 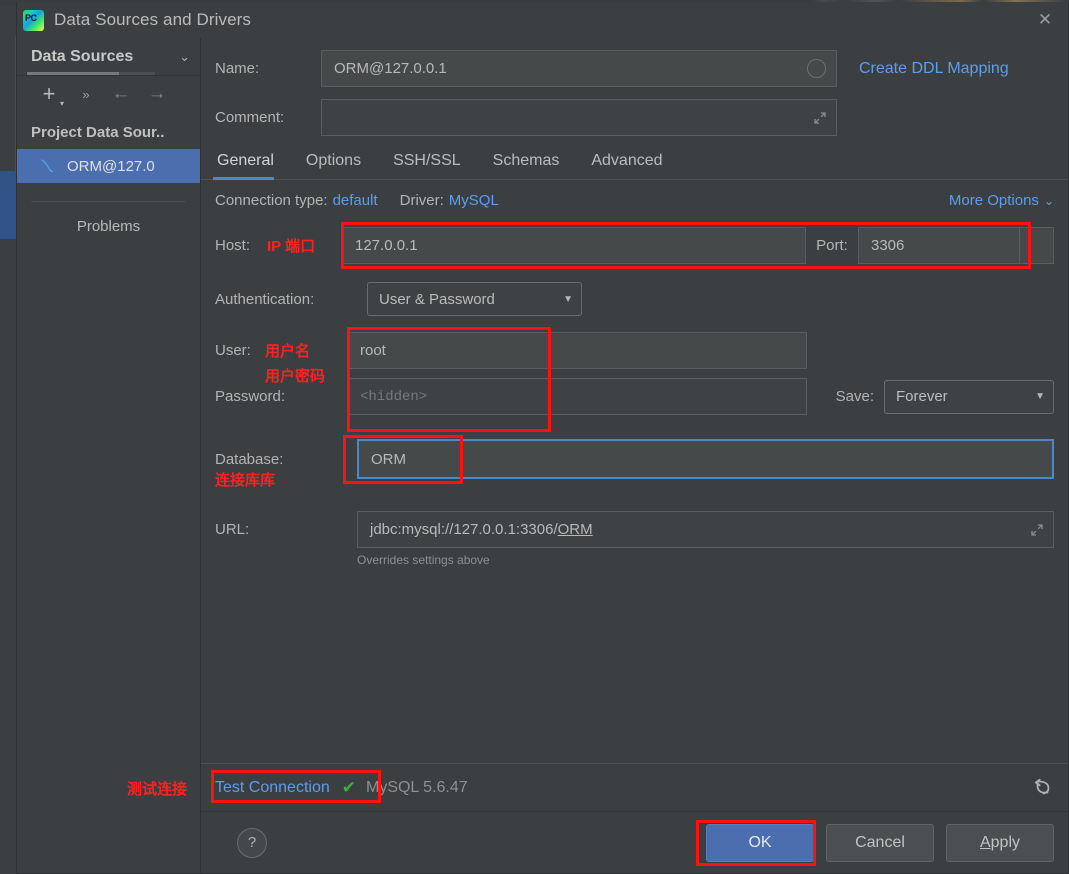 What do you see at coordinates (1048, 201) in the screenshot?
I see `chevron-down-icon: ⌄` at bounding box center [1048, 201].